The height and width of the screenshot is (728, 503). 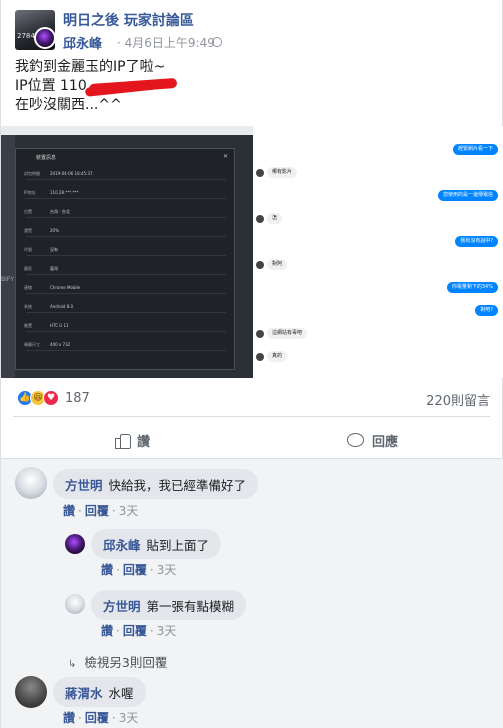 I want to click on comment-button-label: 回應, so click(x=385, y=442).